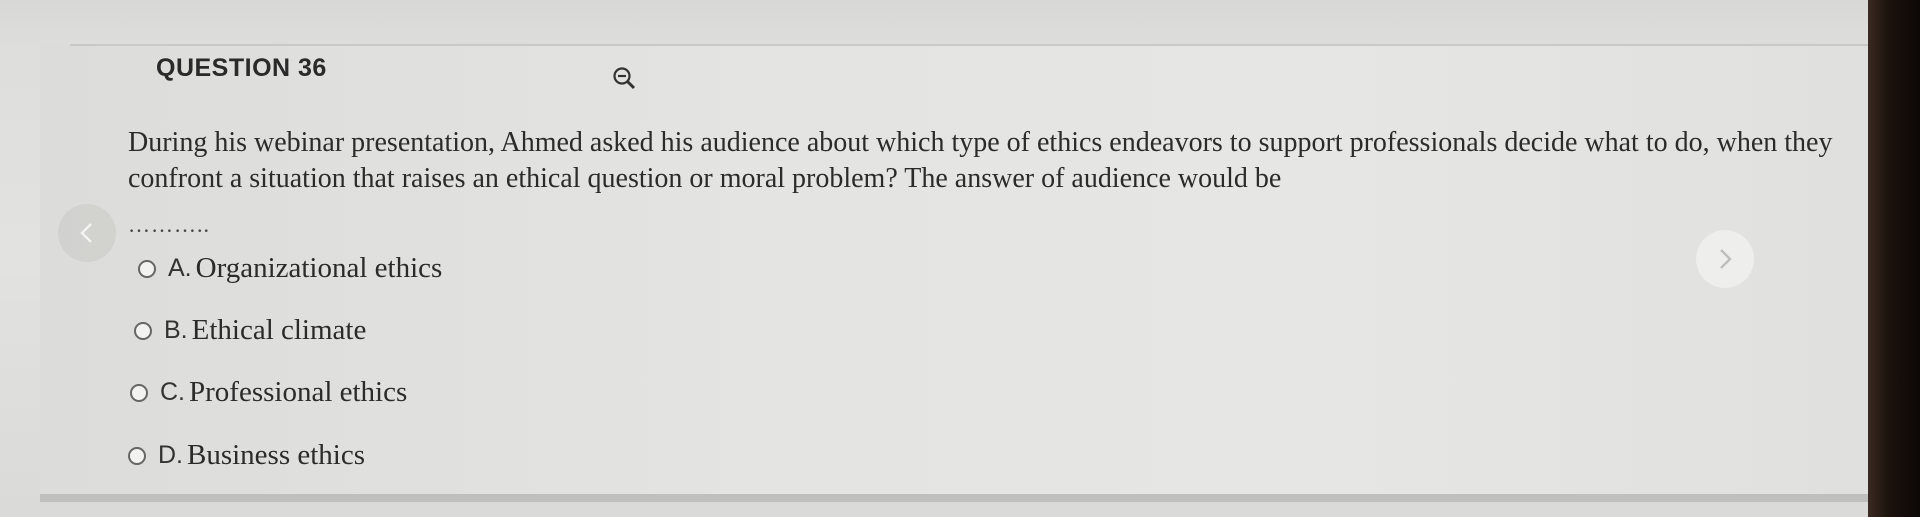  Describe the element at coordinates (137, 455) in the screenshot. I see `radio-button-d` at that location.